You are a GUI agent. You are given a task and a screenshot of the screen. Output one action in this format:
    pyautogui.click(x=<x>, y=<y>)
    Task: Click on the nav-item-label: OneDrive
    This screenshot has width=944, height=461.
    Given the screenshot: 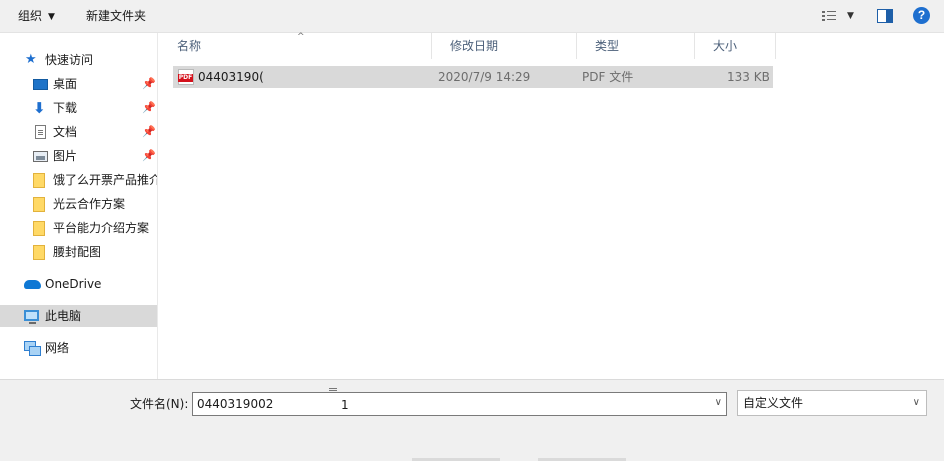 What is the action you would take?
    pyautogui.click(x=73, y=284)
    